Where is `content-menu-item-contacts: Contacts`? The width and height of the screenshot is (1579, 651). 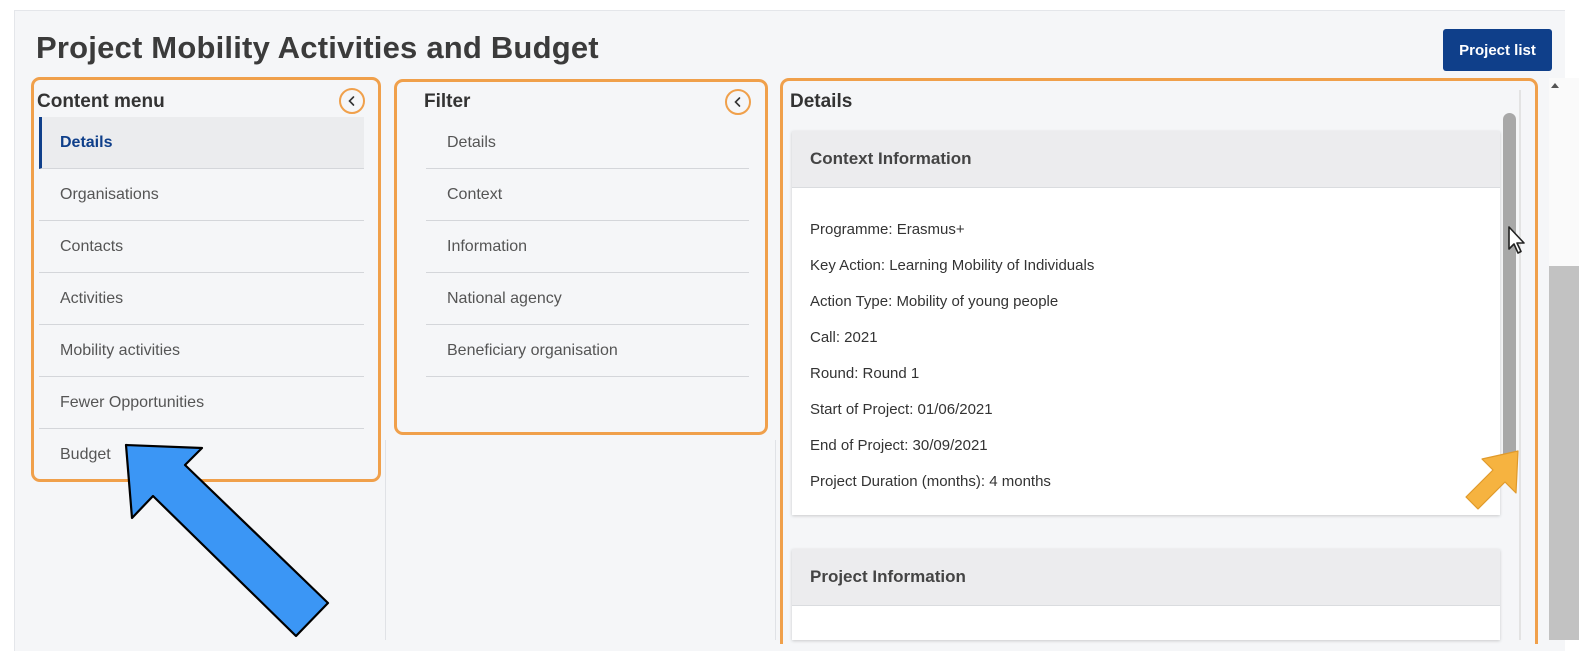
content-menu-item-contacts: Contacts is located at coordinates (201, 247).